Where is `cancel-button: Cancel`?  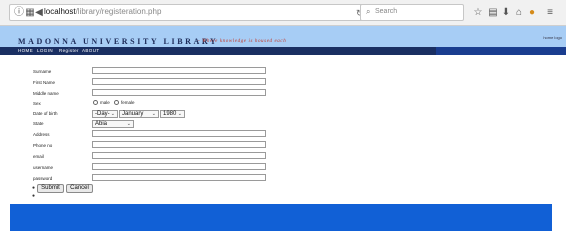
cancel-button: Cancel is located at coordinates (79, 188).